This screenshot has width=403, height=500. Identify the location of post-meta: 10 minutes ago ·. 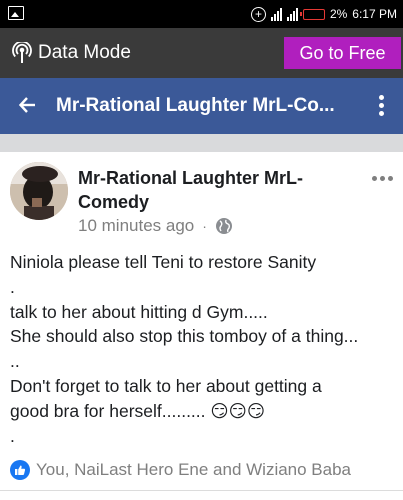
(155, 226).